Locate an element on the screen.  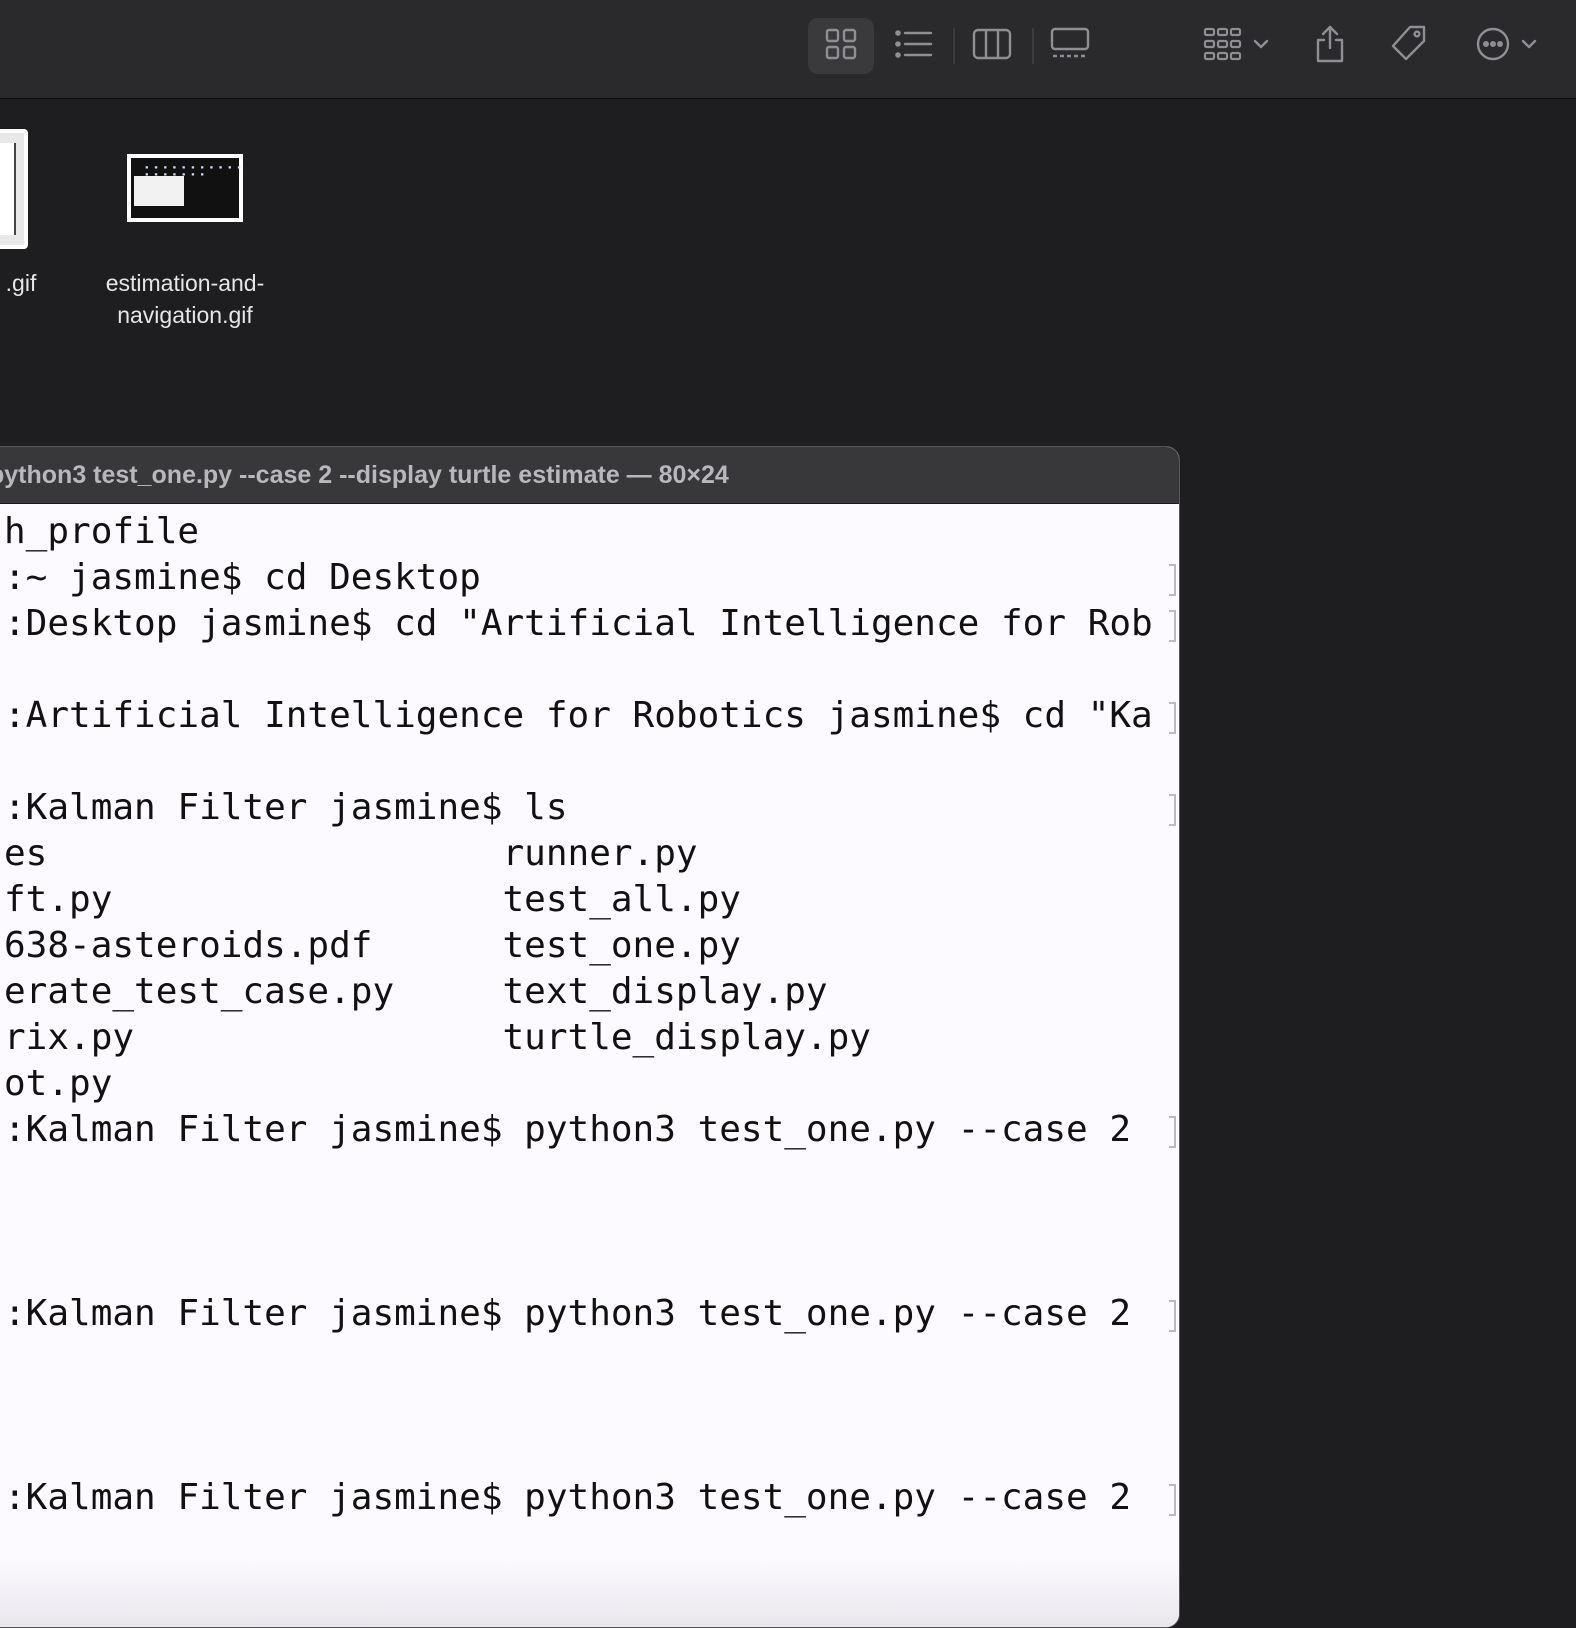
more-icon is located at coordinates (1493, 46).